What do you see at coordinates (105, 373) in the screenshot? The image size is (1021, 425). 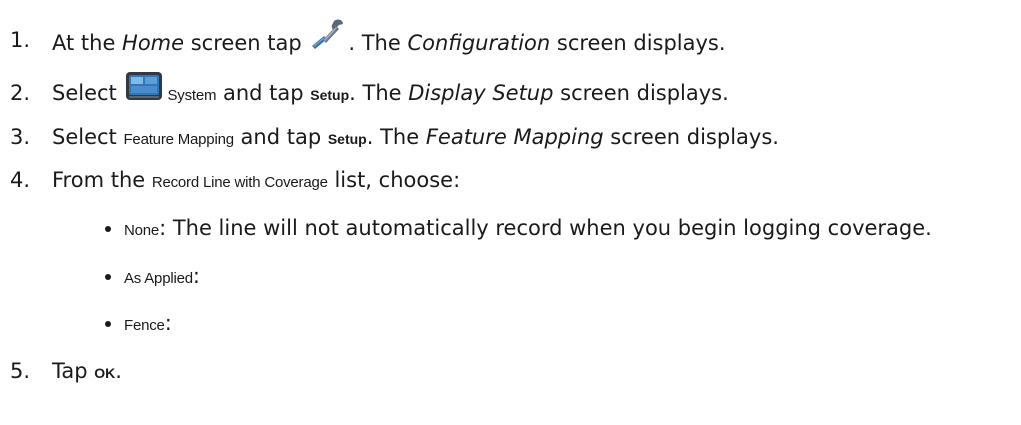 I see `ok-button-label: OK` at bounding box center [105, 373].